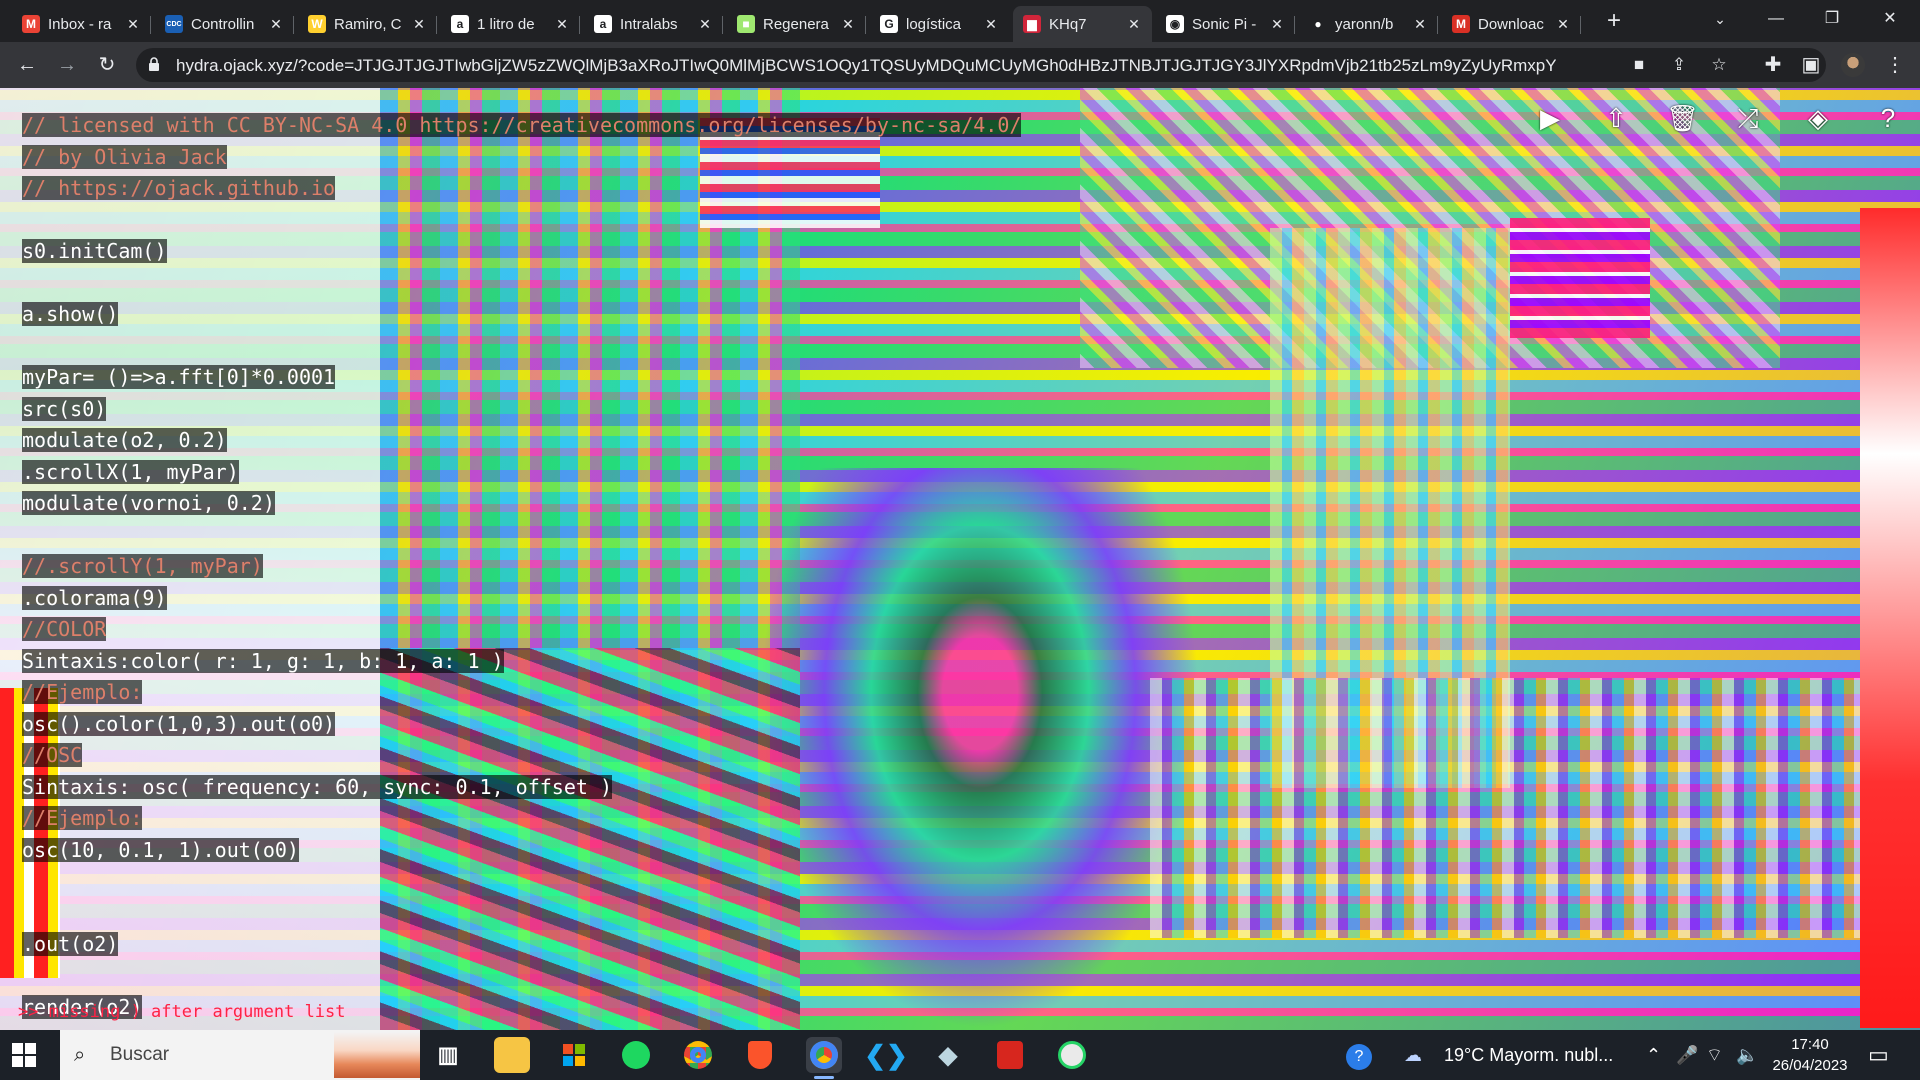  I want to click on browser-tab: ● yaronn/b ✕, so click(1368, 24).